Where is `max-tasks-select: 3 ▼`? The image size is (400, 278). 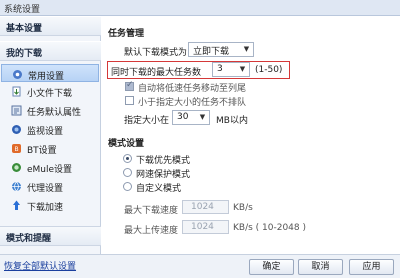
max-tasks-select: 3 ▼ is located at coordinates (231, 69).